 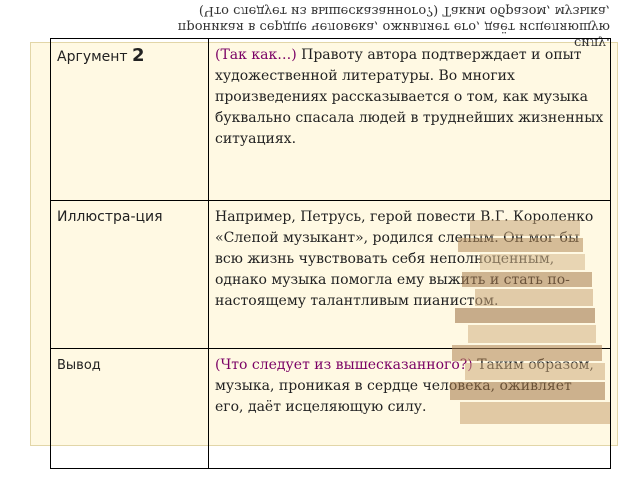 I want to click on illustration-label-cell: Иллюстра-ция, so click(x=129, y=274).